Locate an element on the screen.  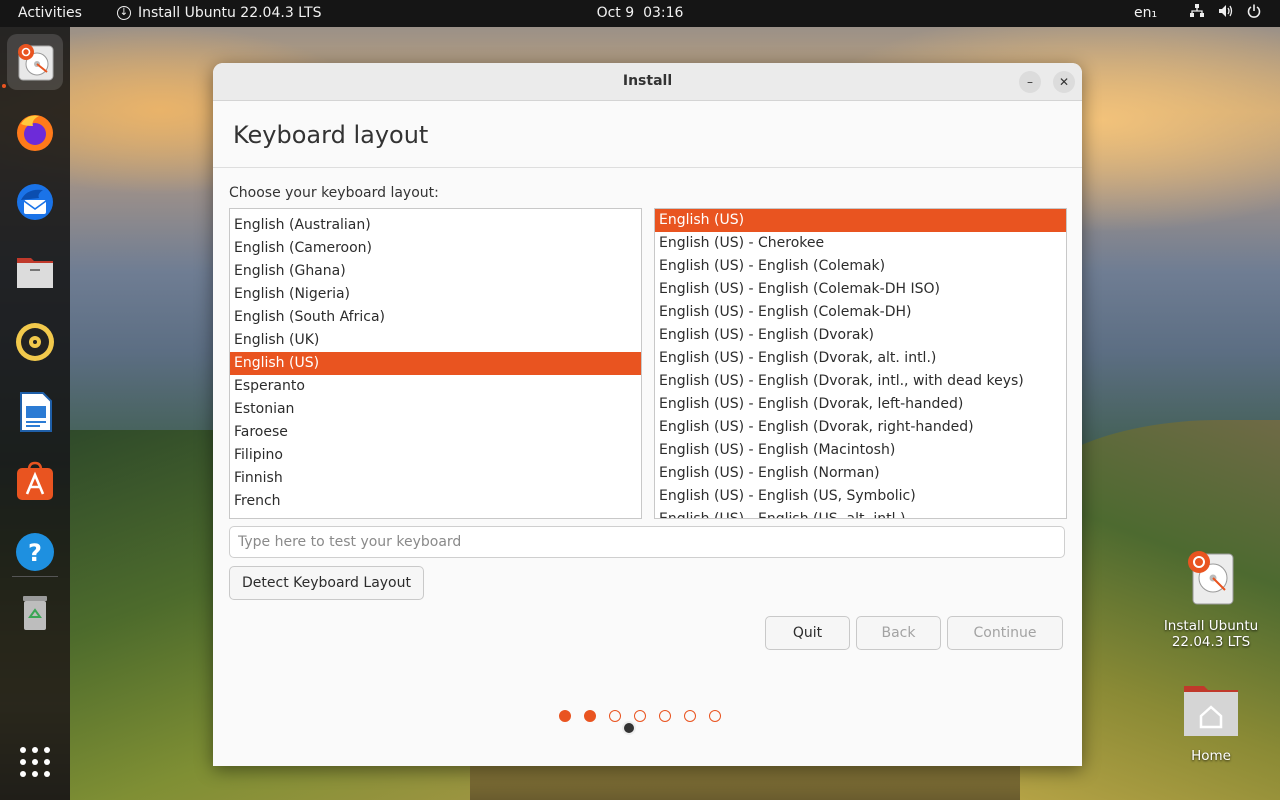
clock: Oct 9 03:16 is located at coordinates (640, 13).